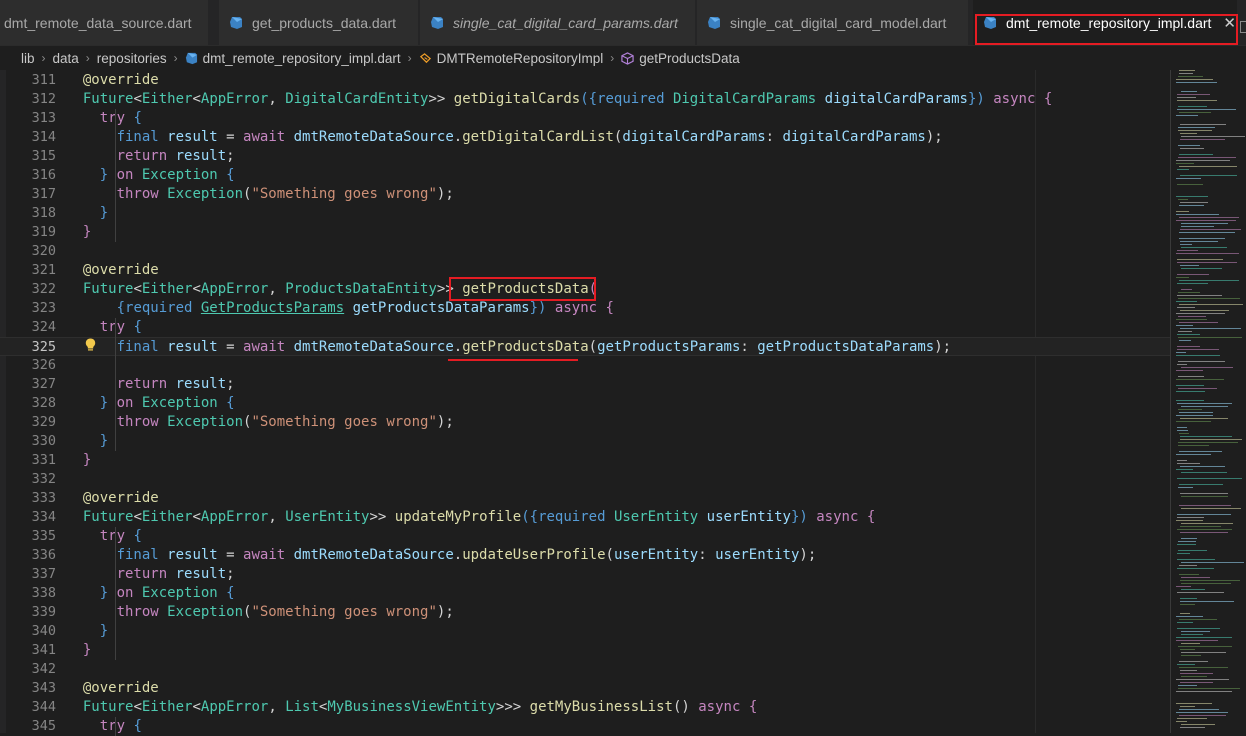 This screenshot has height=736, width=1246. Describe the element at coordinates (585, 175) in the screenshot. I see `code-line: 316 } on Exception {` at that location.